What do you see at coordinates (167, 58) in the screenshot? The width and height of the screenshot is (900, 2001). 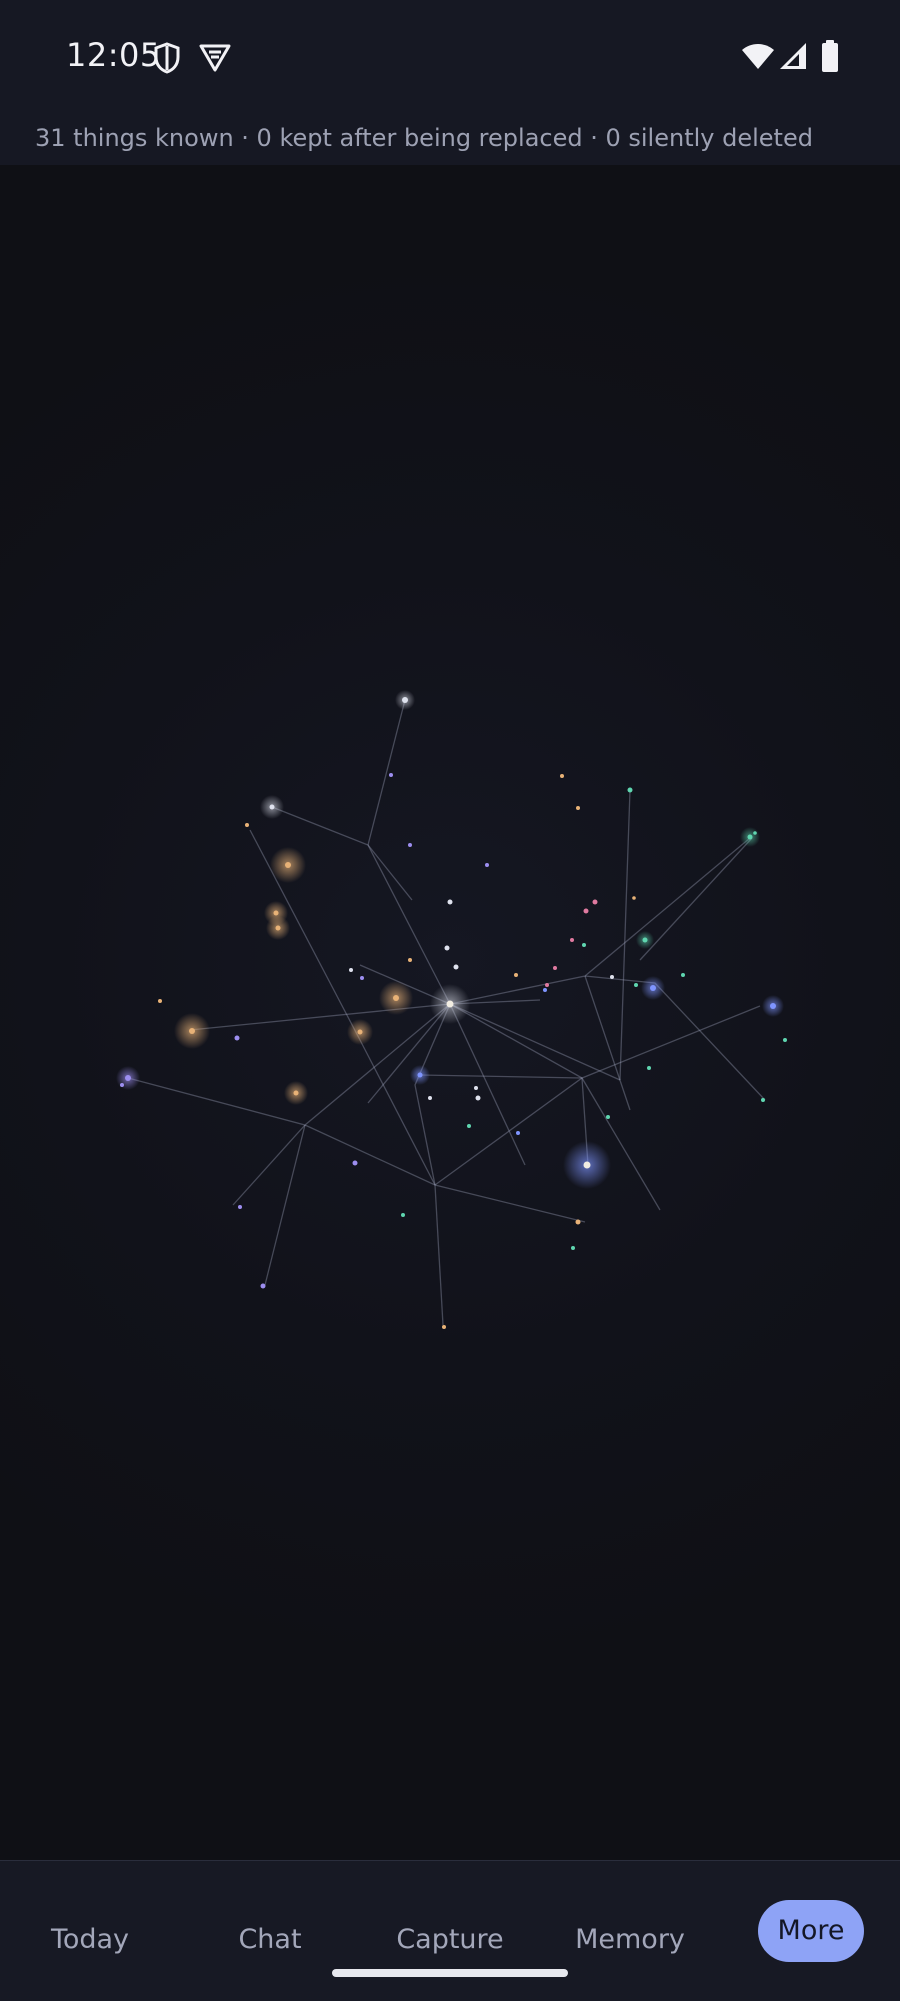 I see `shield-icon` at bounding box center [167, 58].